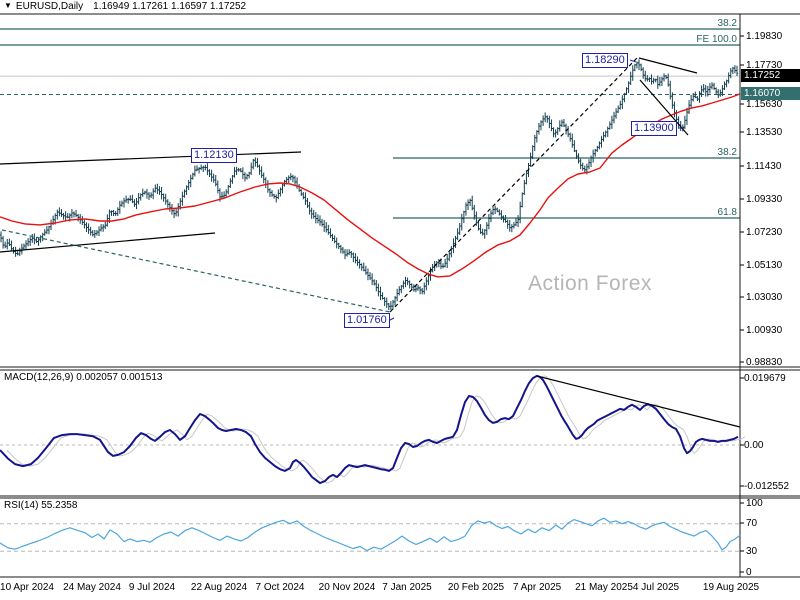 The width and height of the screenshot is (800, 600). What do you see at coordinates (8, 5) in the screenshot?
I see `symbol-dropdown-icon: ▼` at bounding box center [8, 5].